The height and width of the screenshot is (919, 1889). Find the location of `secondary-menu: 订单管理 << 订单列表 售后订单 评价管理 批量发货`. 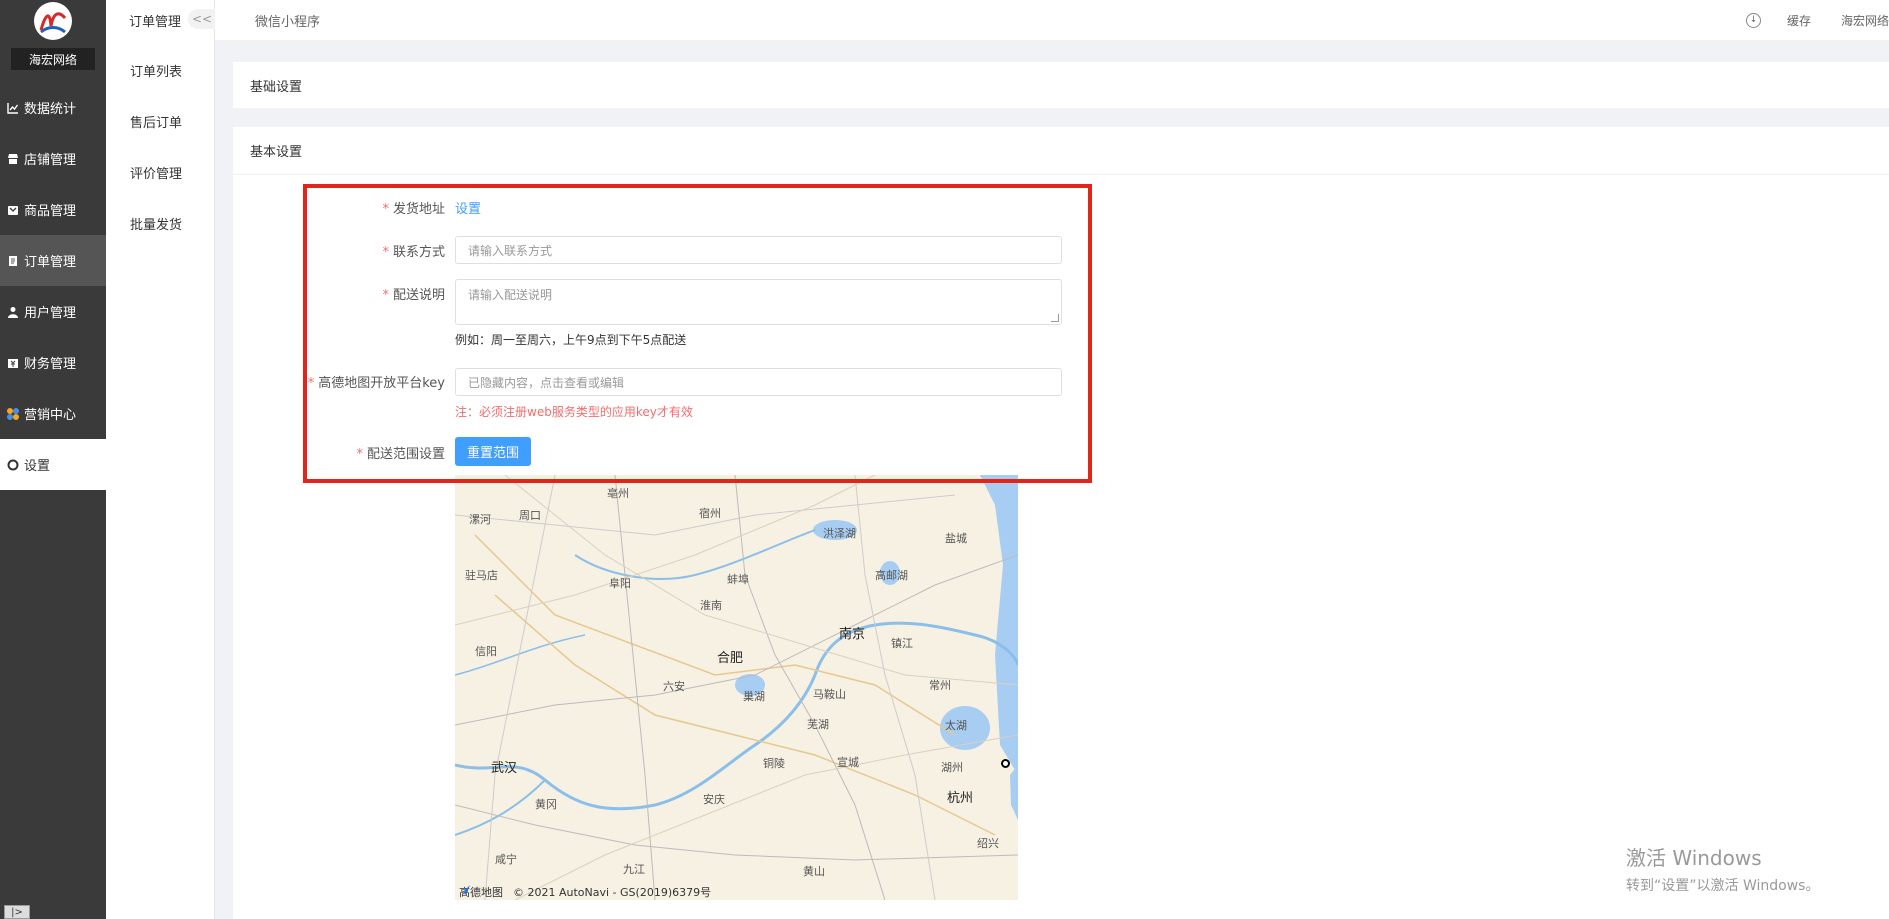

secondary-menu: 订单管理 << 订单列表 售后订单 评价管理 批量发货 is located at coordinates (161, 459).